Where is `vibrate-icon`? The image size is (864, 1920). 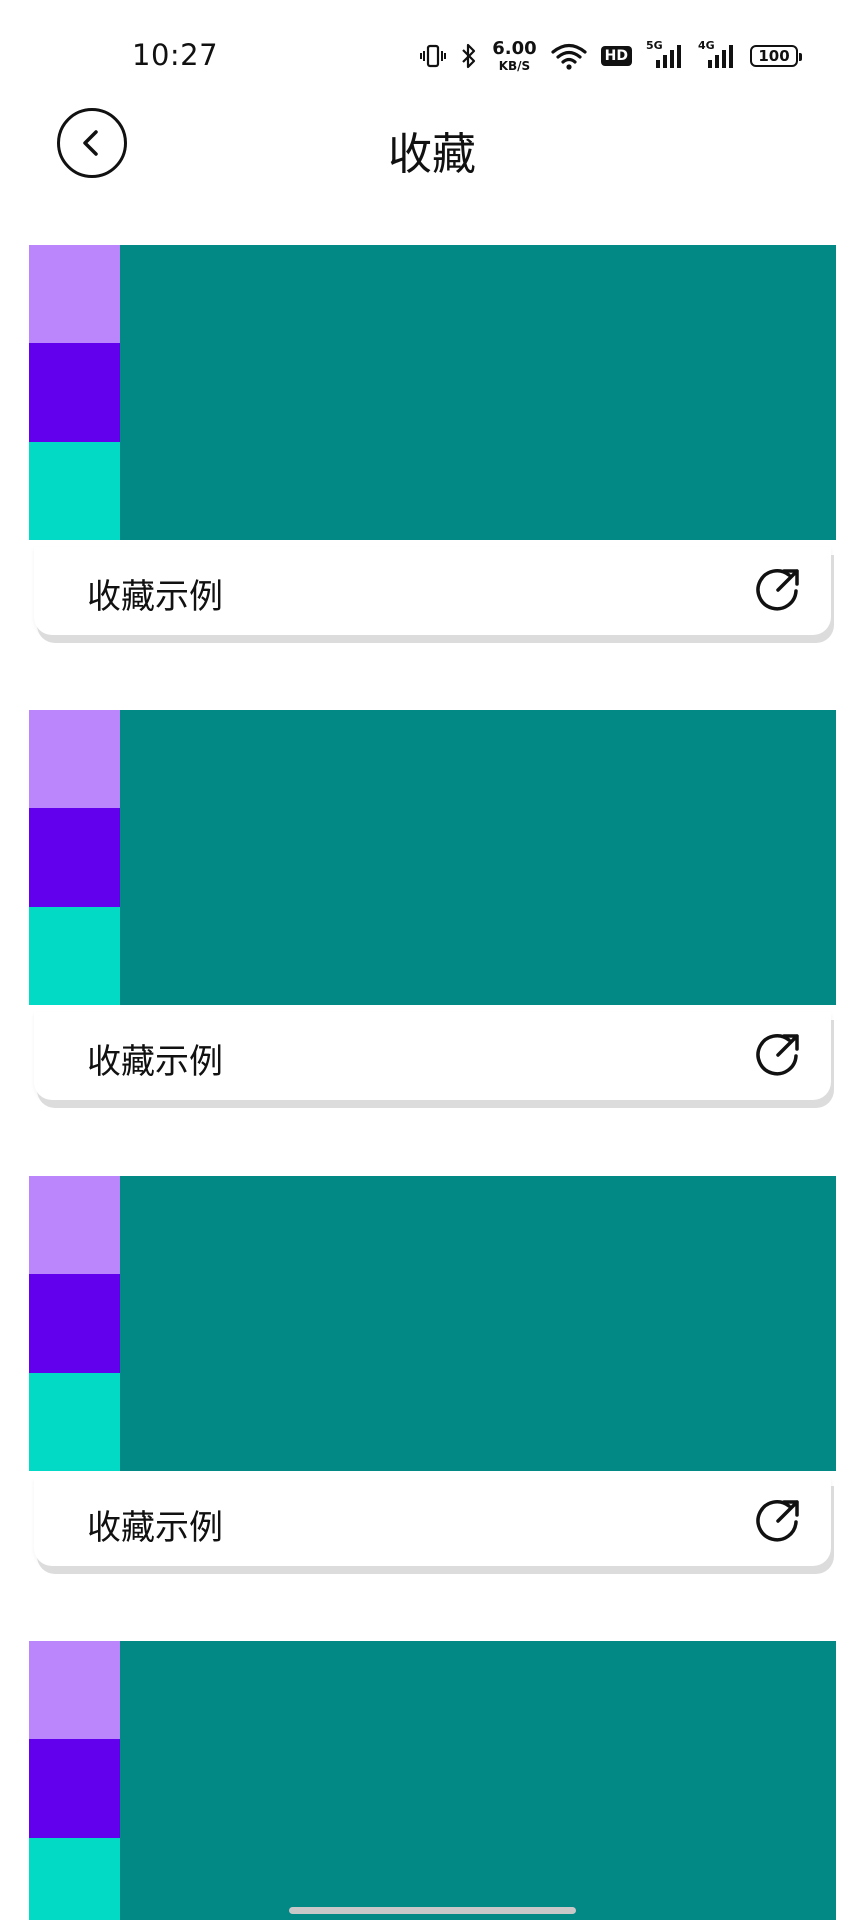 vibrate-icon is located at coordinates (433, 56).